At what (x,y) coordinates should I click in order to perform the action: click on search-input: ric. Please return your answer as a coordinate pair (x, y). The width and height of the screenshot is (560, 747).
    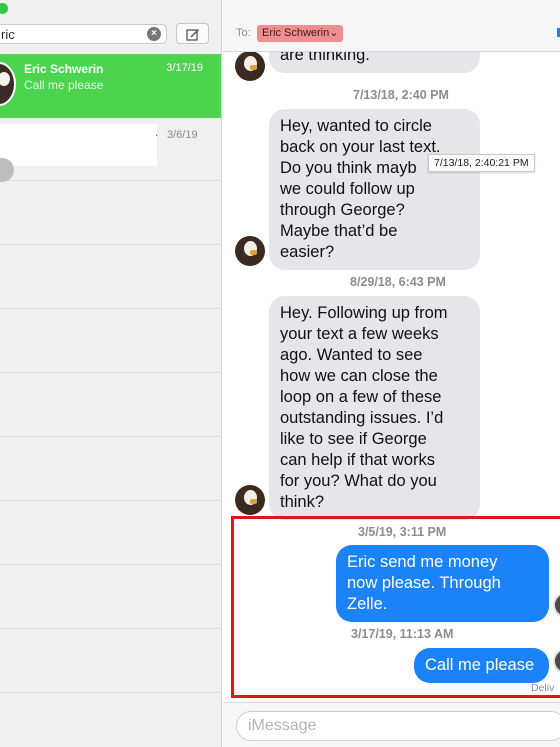
    Looking at the image, I should click on (8, 34).